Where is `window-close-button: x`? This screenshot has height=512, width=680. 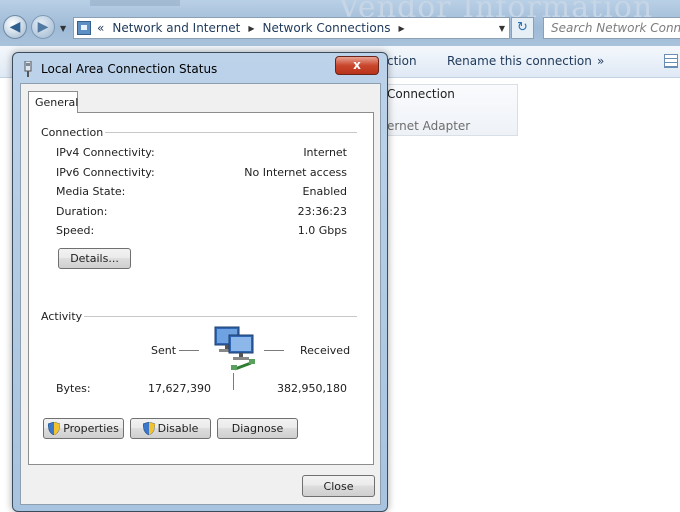
window-close-button: x is located at coordinates (357, 65).